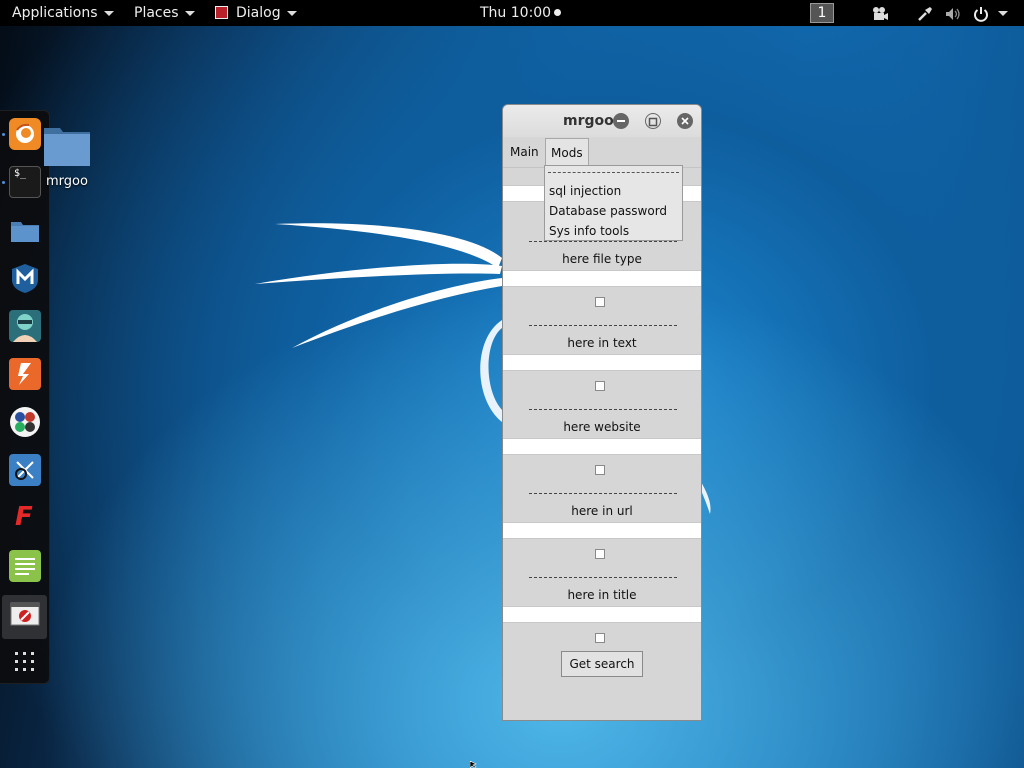  What do you see at coordinates (25, 374) in the screenshot?
I see `burpsuite-icon` at bounding box center [25, 374].